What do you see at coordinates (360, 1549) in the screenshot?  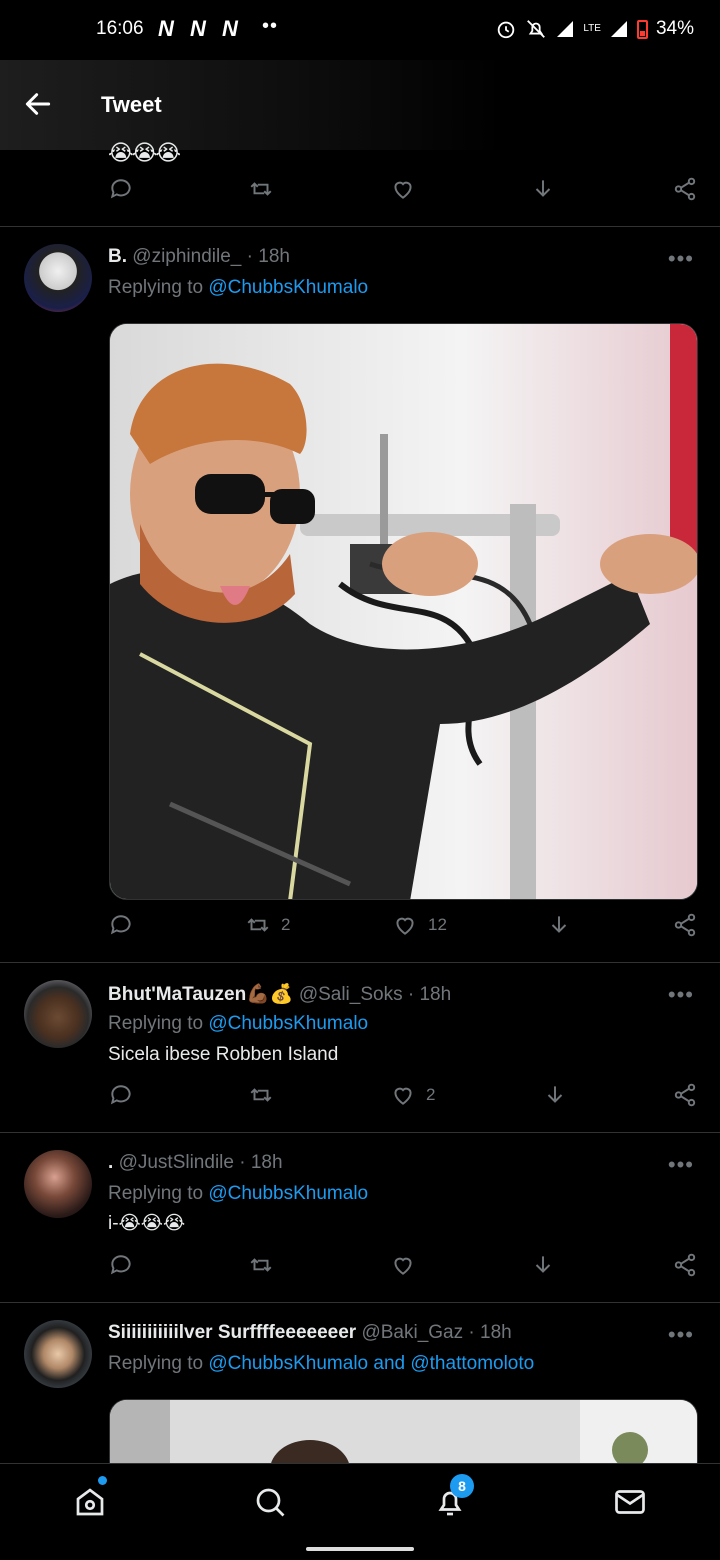 I see `gesture-bar` at bounding box center [360, 1549].